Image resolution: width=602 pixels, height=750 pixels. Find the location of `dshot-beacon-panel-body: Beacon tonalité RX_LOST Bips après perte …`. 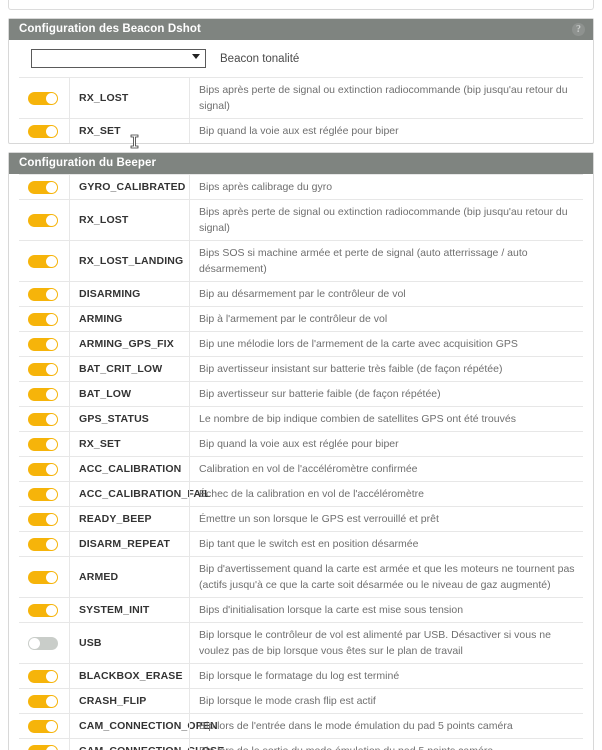

dshot-beacon-panel-body: Beacon tonalité RX_LOST Bips après perte … is located at coordinates (301, 91).